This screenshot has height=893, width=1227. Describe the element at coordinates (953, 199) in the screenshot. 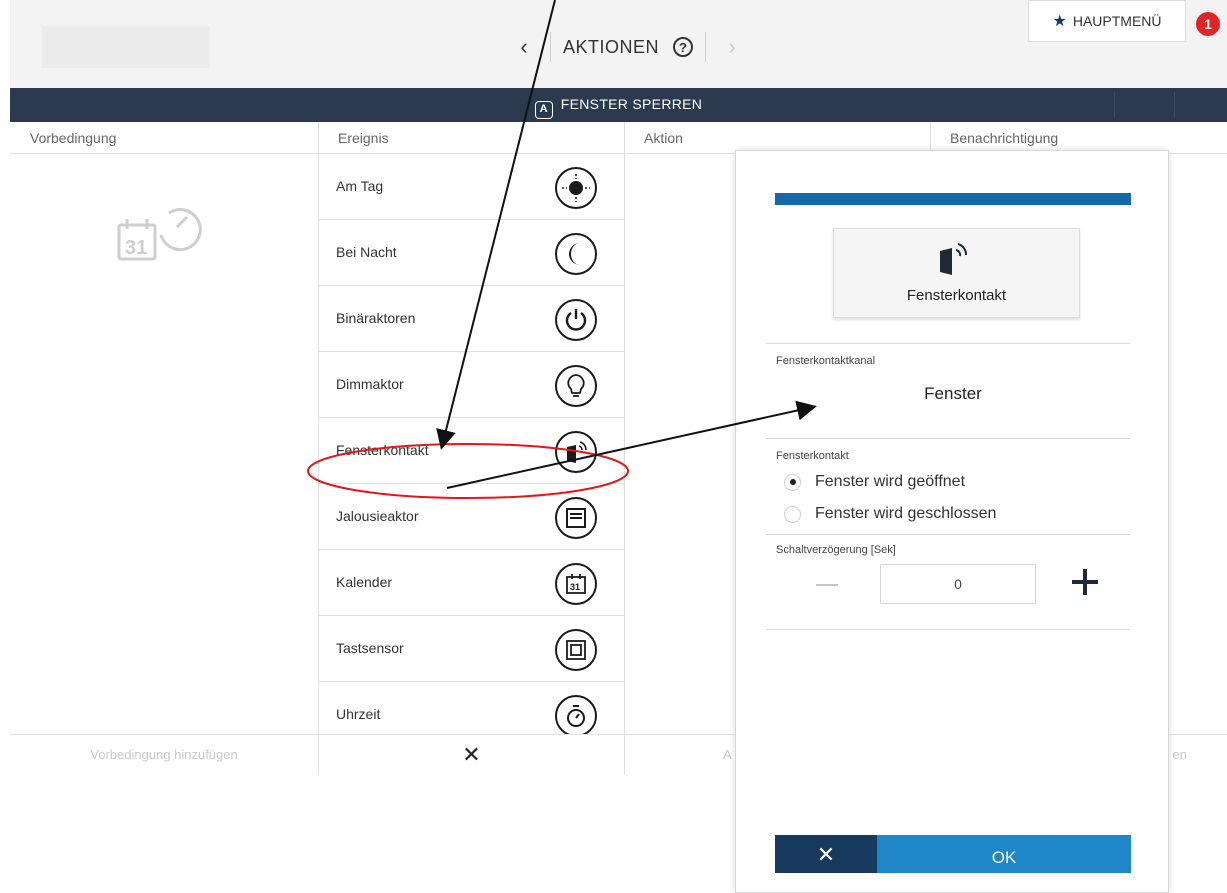

I see `dialog-accent-bar` at that location.